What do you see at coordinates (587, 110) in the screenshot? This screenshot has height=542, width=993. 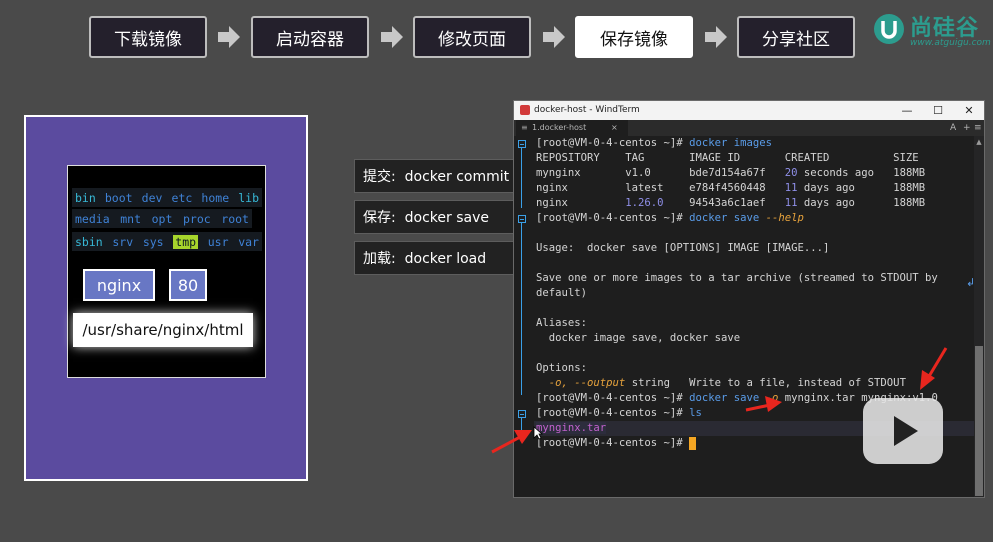 I see `window-title: docker-host - WindTerm` at bounding box center [587, 110].